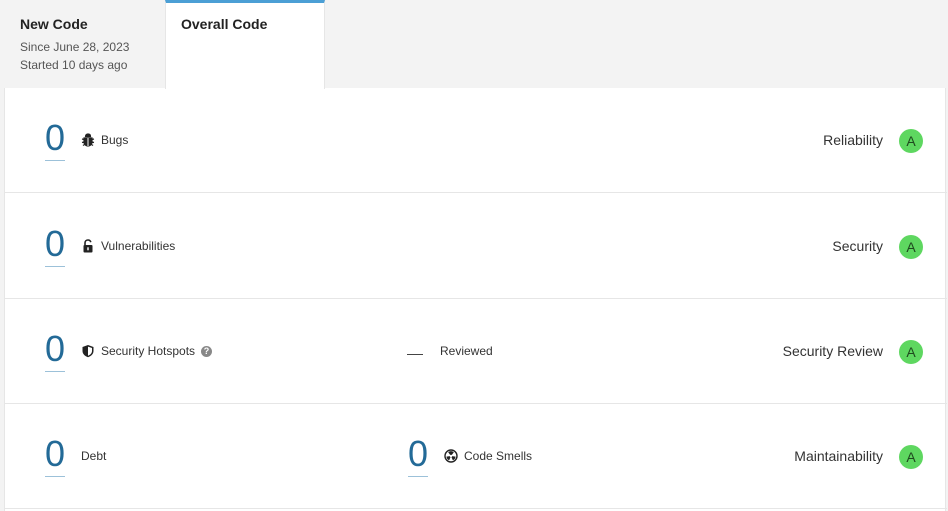  I want to click on security-review-rating-badge: A, so click(911, 352).